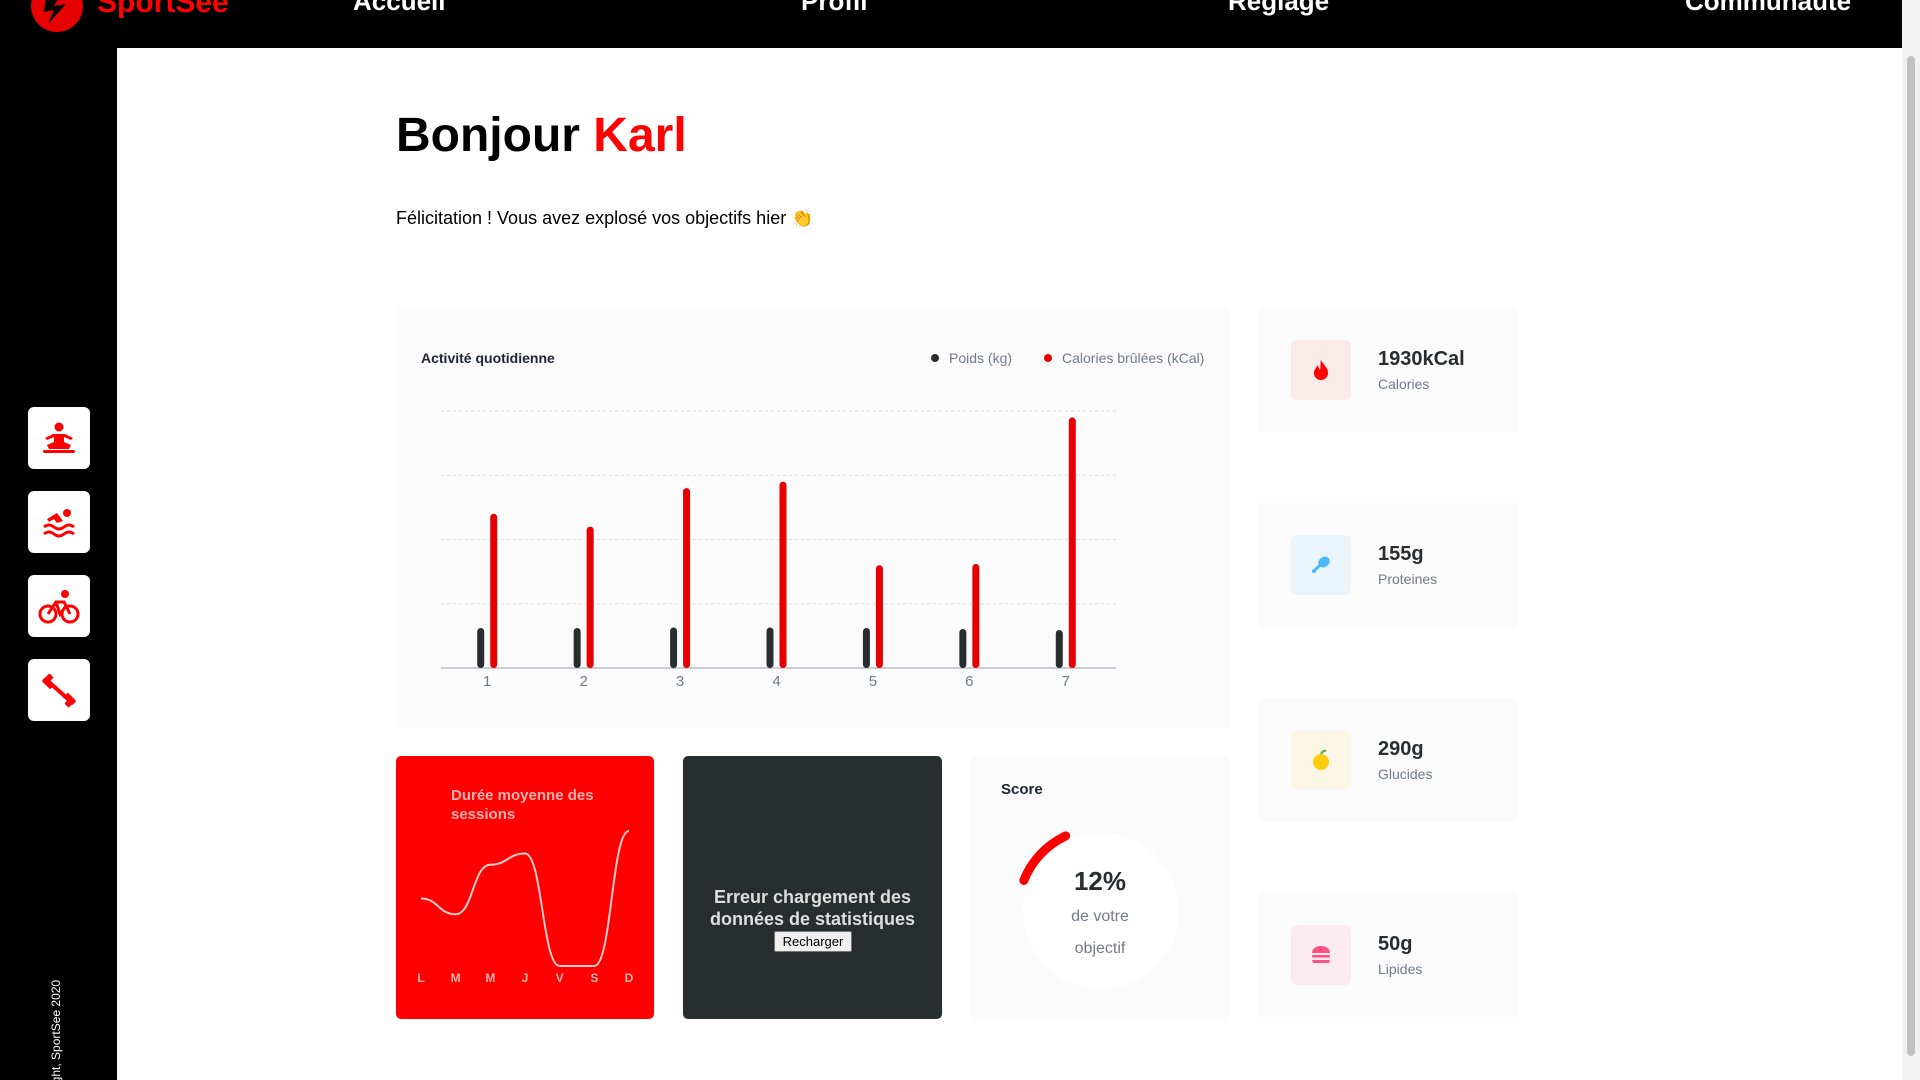 The height and width of the screenshot is (1080, 1920). Describe the element at coordinates (1100, 881) in the screenshot. I see `score-value: 12%` at that location.